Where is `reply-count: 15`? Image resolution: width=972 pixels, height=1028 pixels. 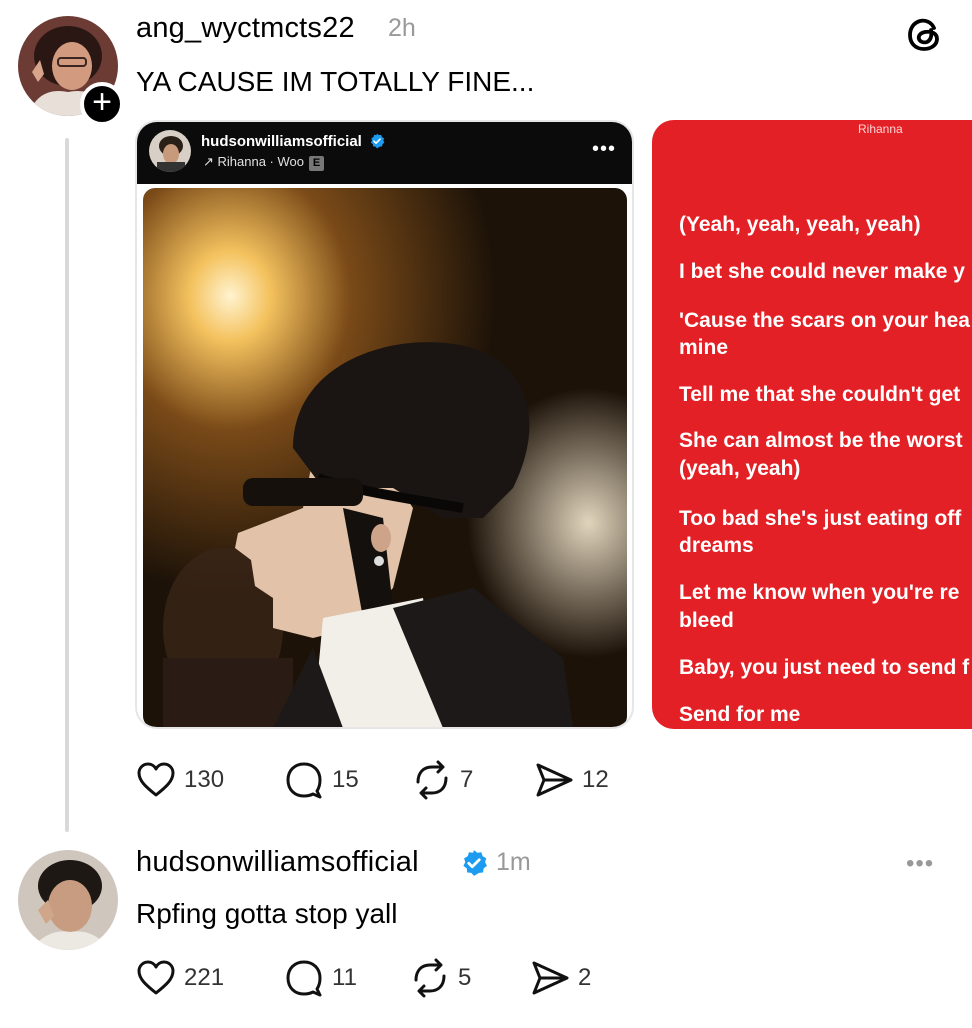 reply-count: 15 is located at coordinates (345, 779).